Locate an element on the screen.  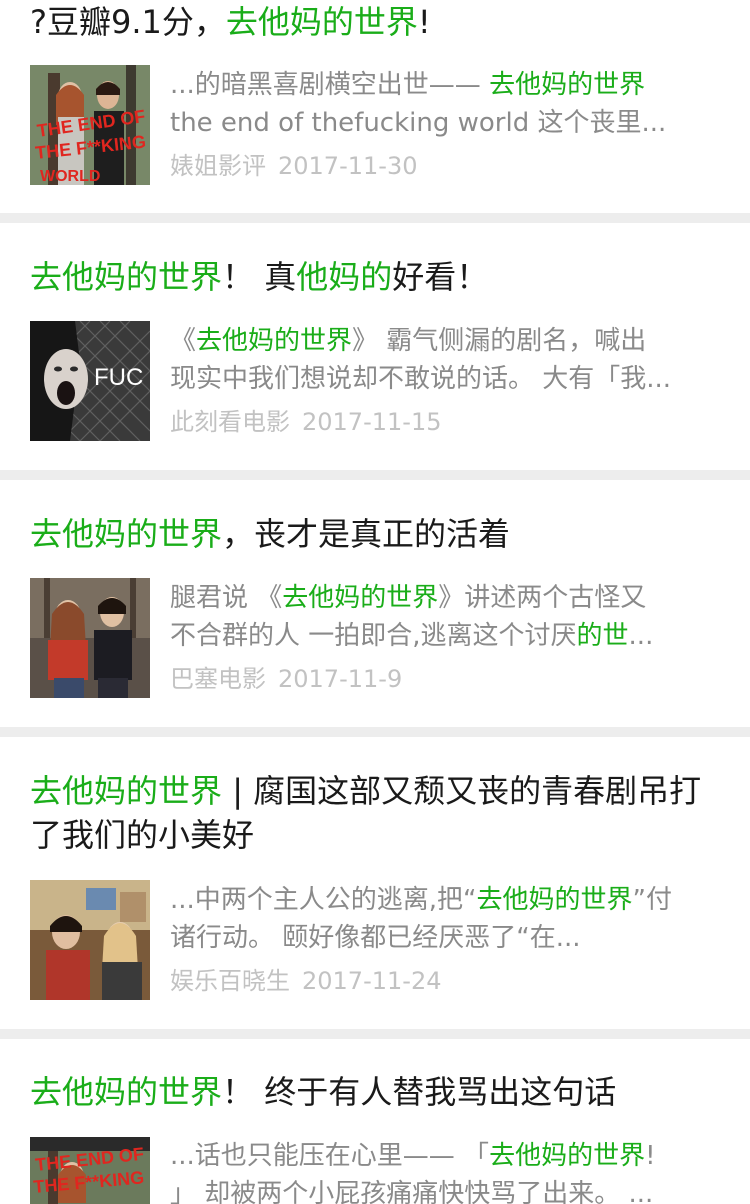
result-title: 去他妈的世界，丧才是真正的活着 is located at coordinates (375, 534).